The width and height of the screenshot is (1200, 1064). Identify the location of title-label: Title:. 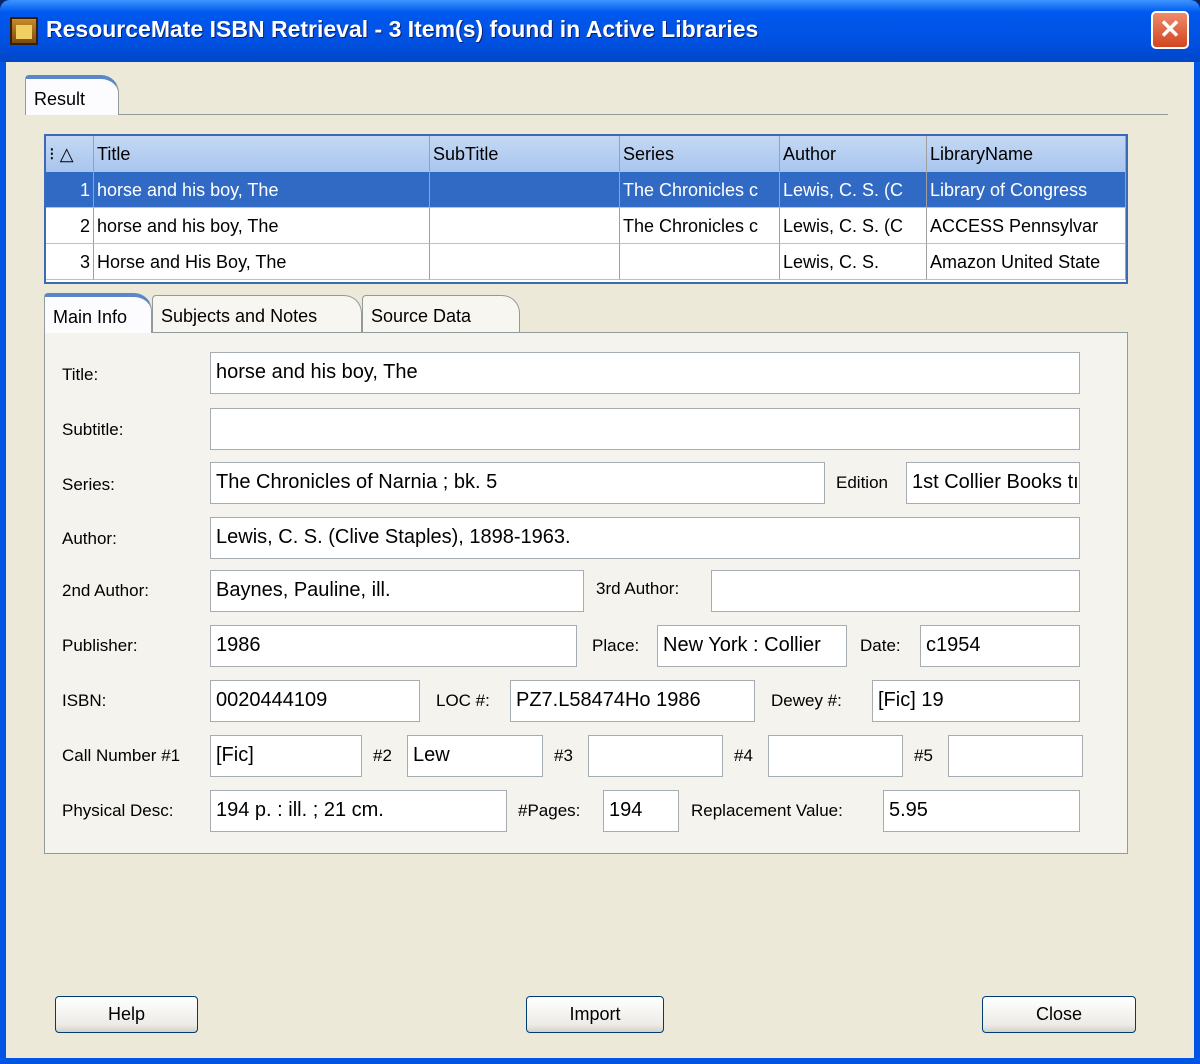
(80, 374).